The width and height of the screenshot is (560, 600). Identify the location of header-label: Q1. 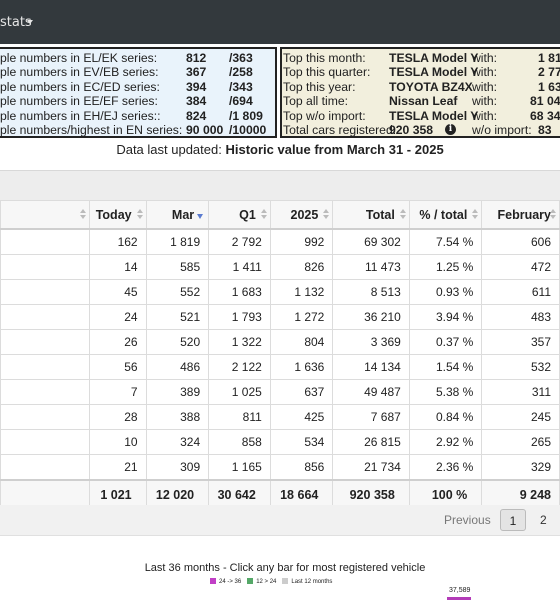
(247, 214).